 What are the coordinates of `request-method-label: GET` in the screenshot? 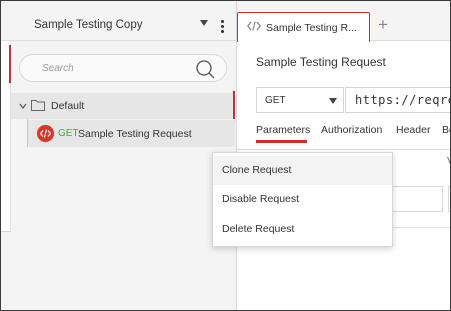 It's located at (68, 133).